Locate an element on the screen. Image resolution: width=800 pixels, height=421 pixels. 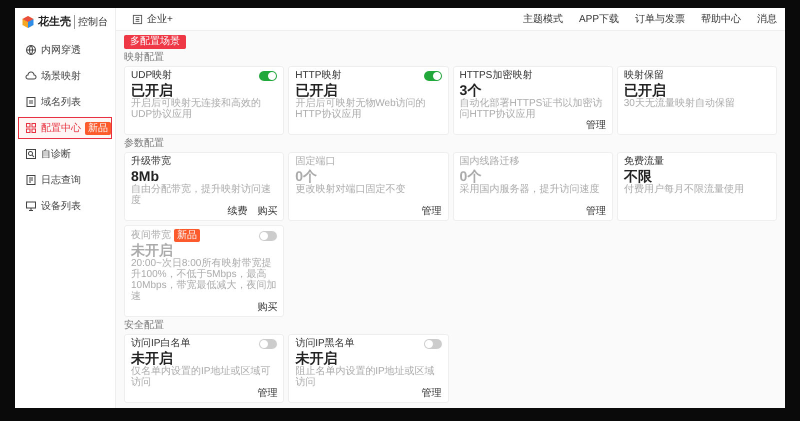
card-action-link: 续费 is located at coordinates (237, 211).